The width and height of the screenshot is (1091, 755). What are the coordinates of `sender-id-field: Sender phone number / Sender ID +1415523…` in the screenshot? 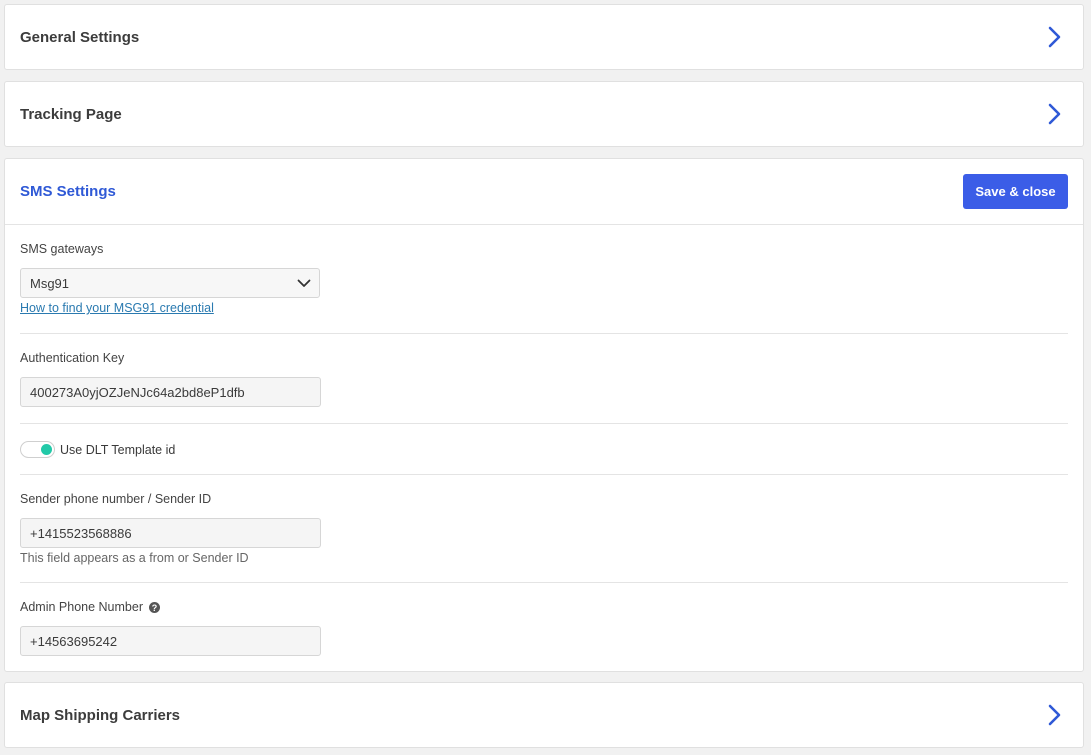 It's located at (544, 528).